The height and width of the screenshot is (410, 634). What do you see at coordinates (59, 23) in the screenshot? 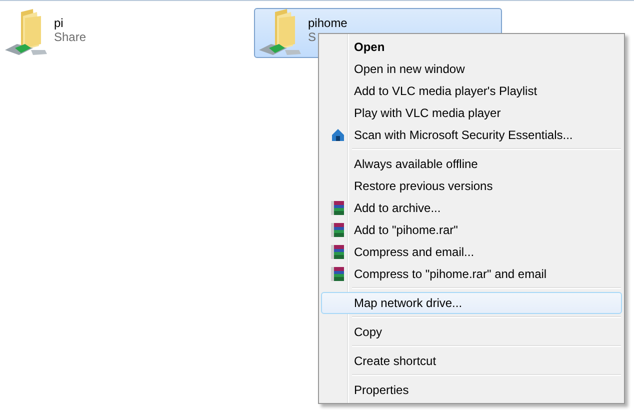
I see `folder-name: pi` at bounding box center [59, 23].